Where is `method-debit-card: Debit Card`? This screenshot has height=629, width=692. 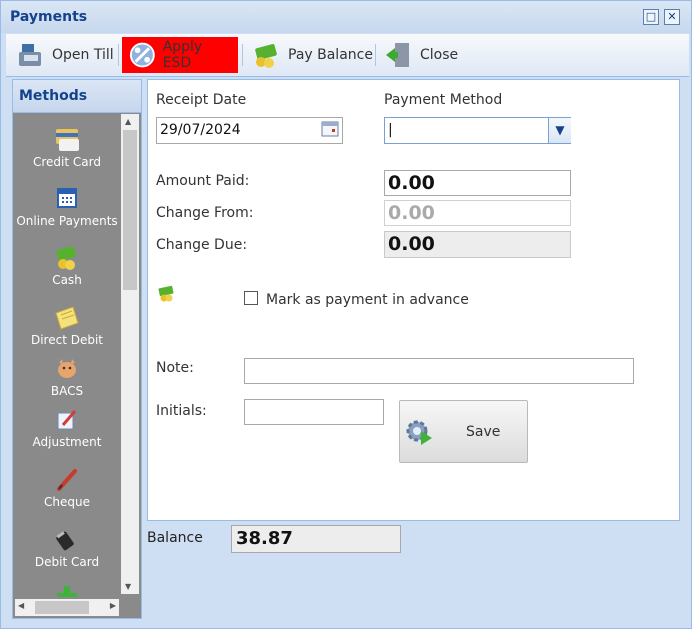 method-debit-card: Debit Card is located at coordinates (67, 548).